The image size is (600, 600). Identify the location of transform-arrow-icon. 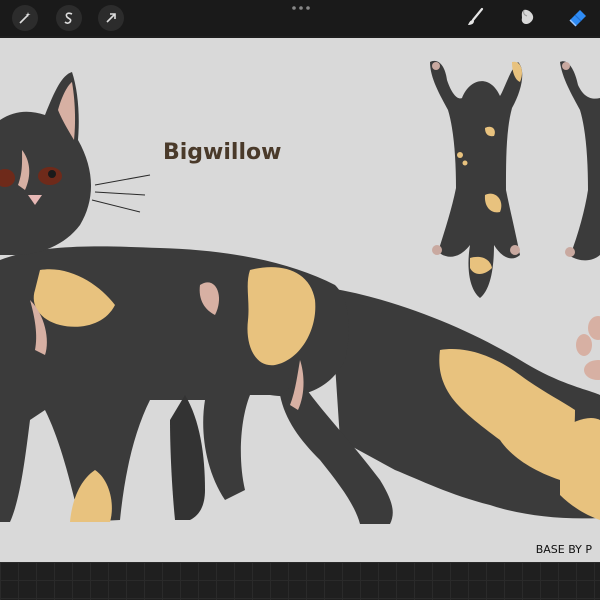
(111, 18).